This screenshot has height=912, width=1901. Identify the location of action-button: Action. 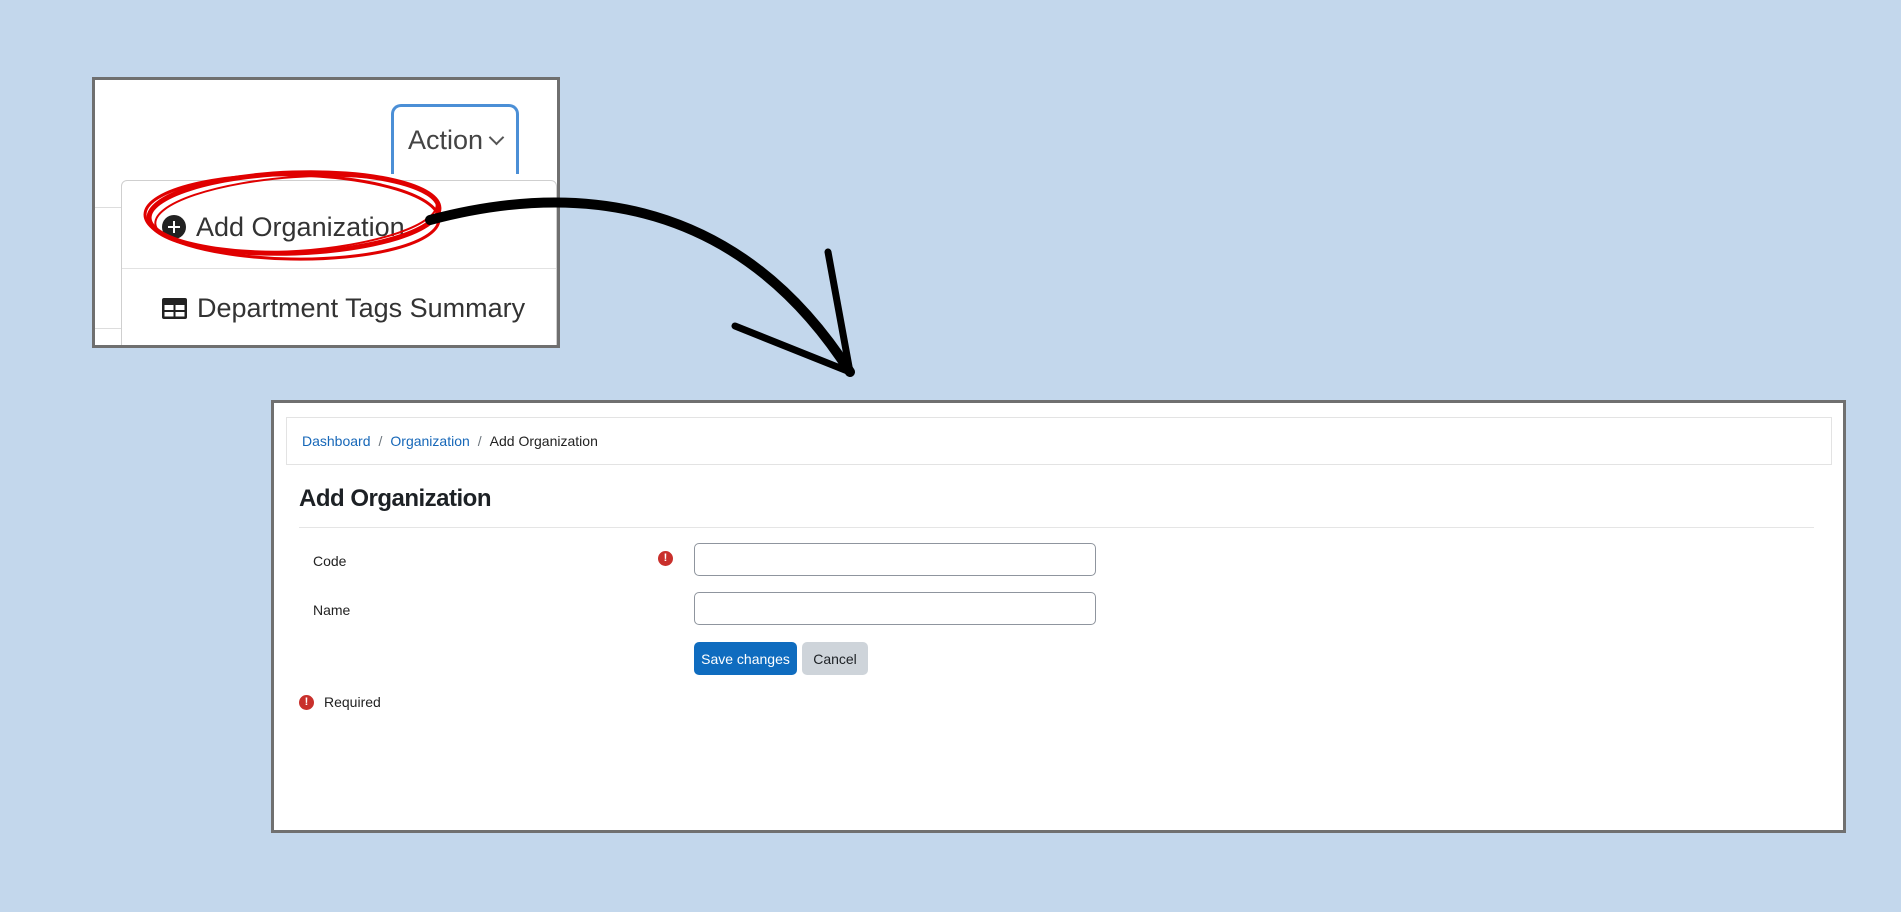
(455, 139).